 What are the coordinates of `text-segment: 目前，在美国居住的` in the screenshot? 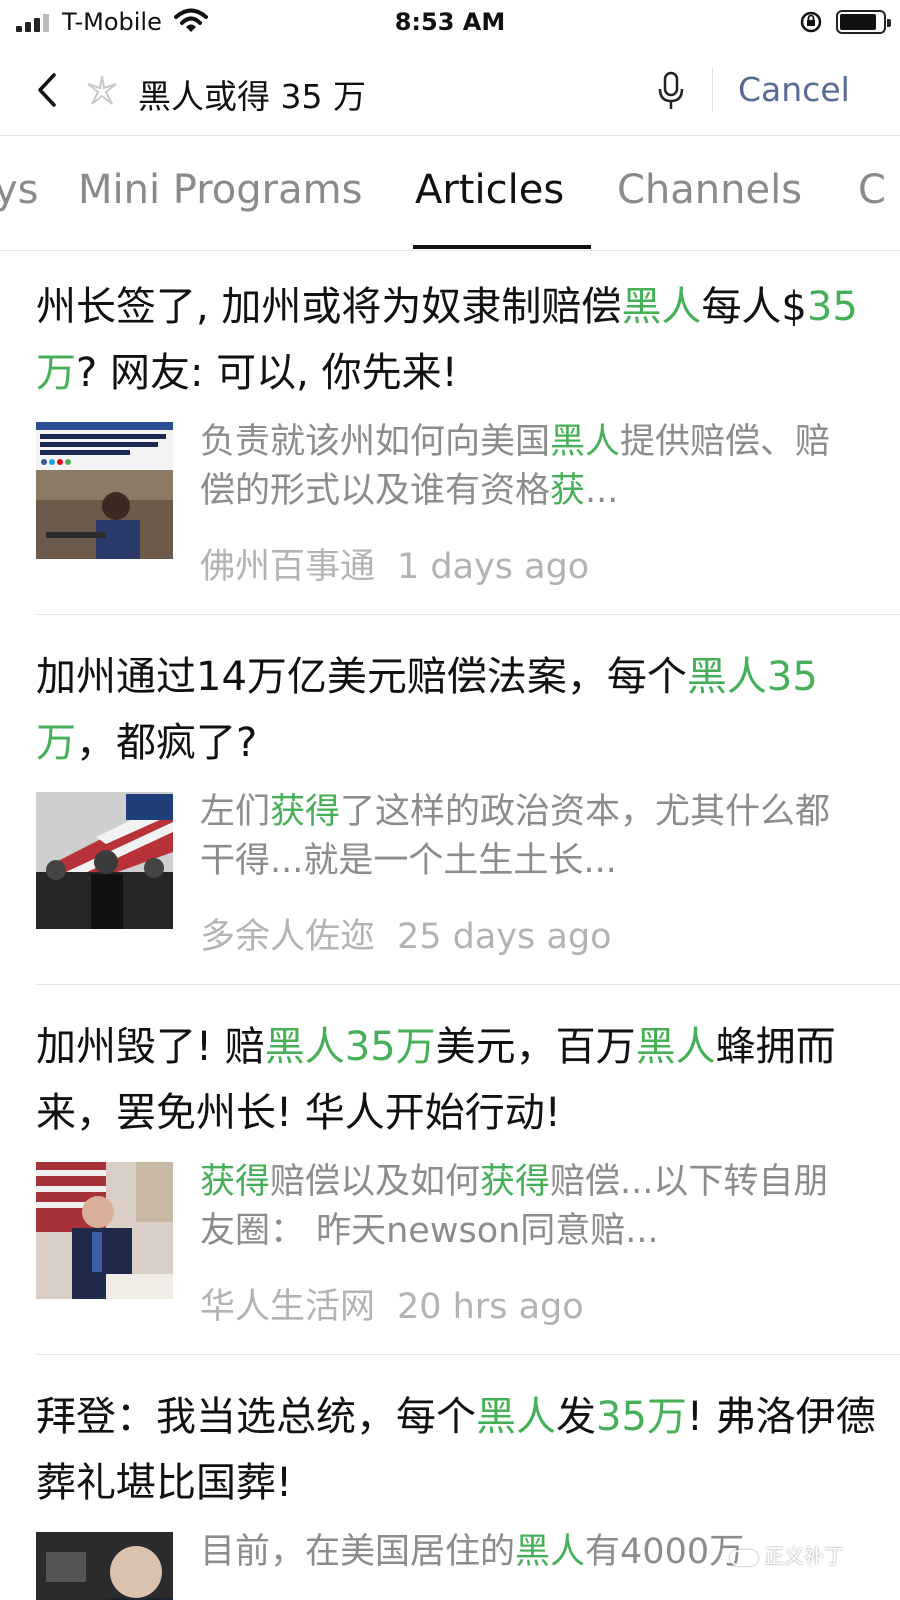 It's located at (358, 1552).